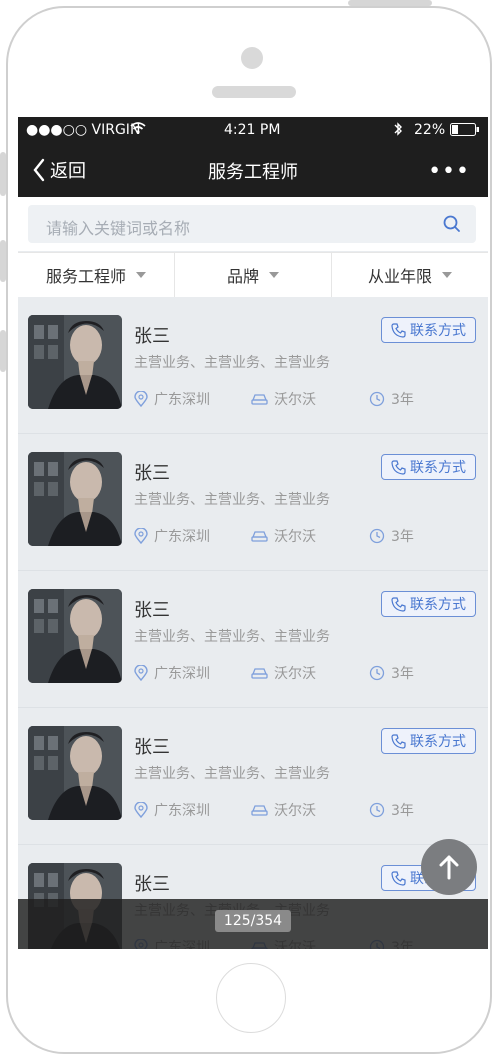  What do you see at coordinates (138, 130) in the screenshot?
I see `wifi-icon` at bounding box center [138, 130].